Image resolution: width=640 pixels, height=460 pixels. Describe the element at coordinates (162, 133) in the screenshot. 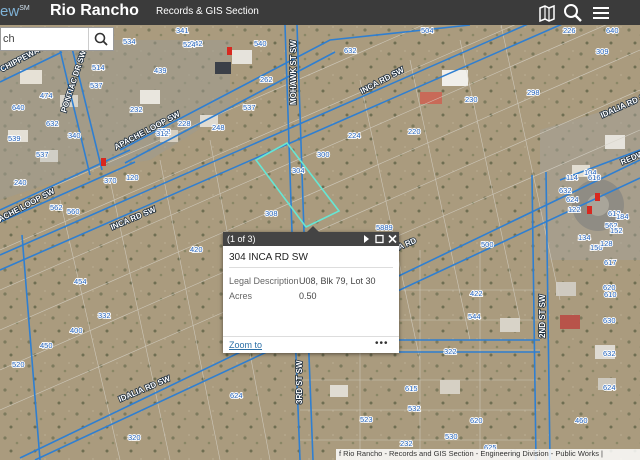

I see `parcel-number-label: 312` at that location.